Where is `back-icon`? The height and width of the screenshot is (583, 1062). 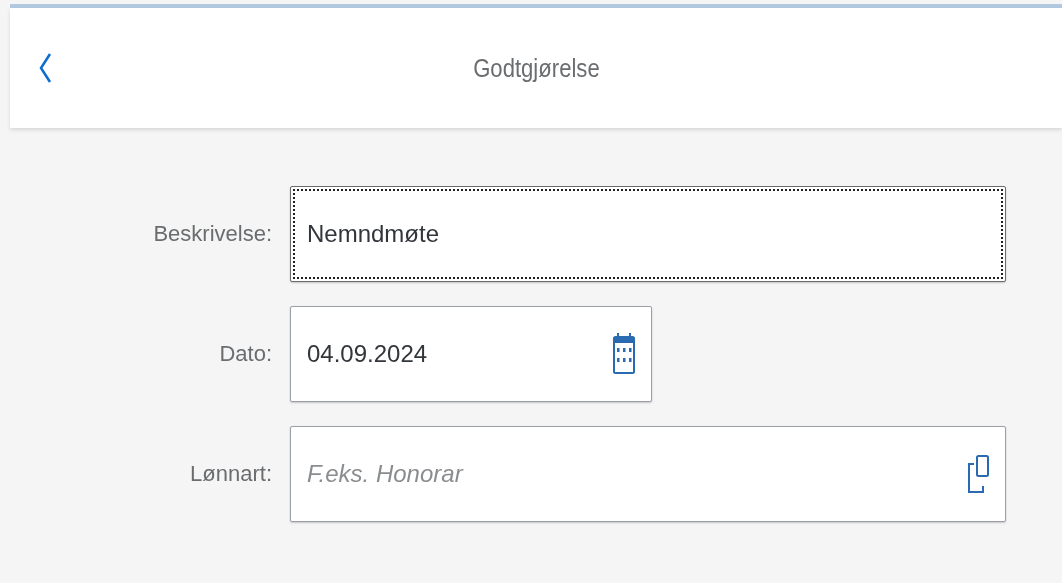 back-icon is located at coordinates (45, 68).